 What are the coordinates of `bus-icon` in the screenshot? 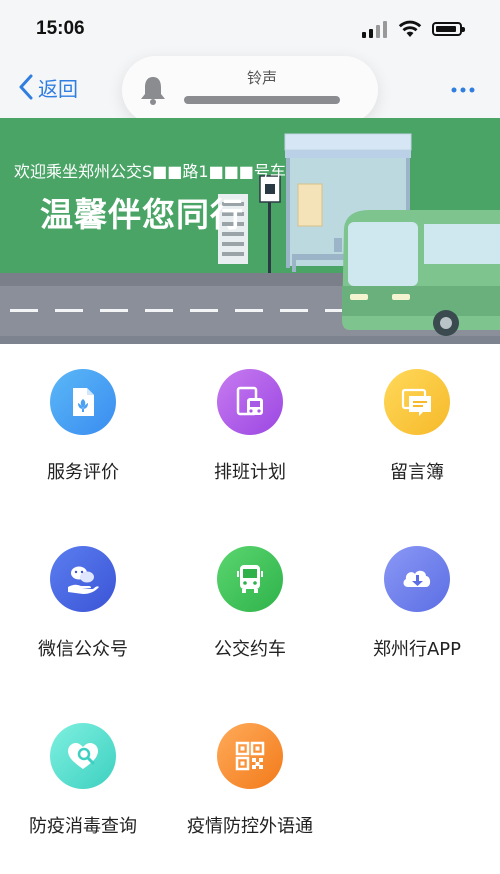 It's located at (250, 579).